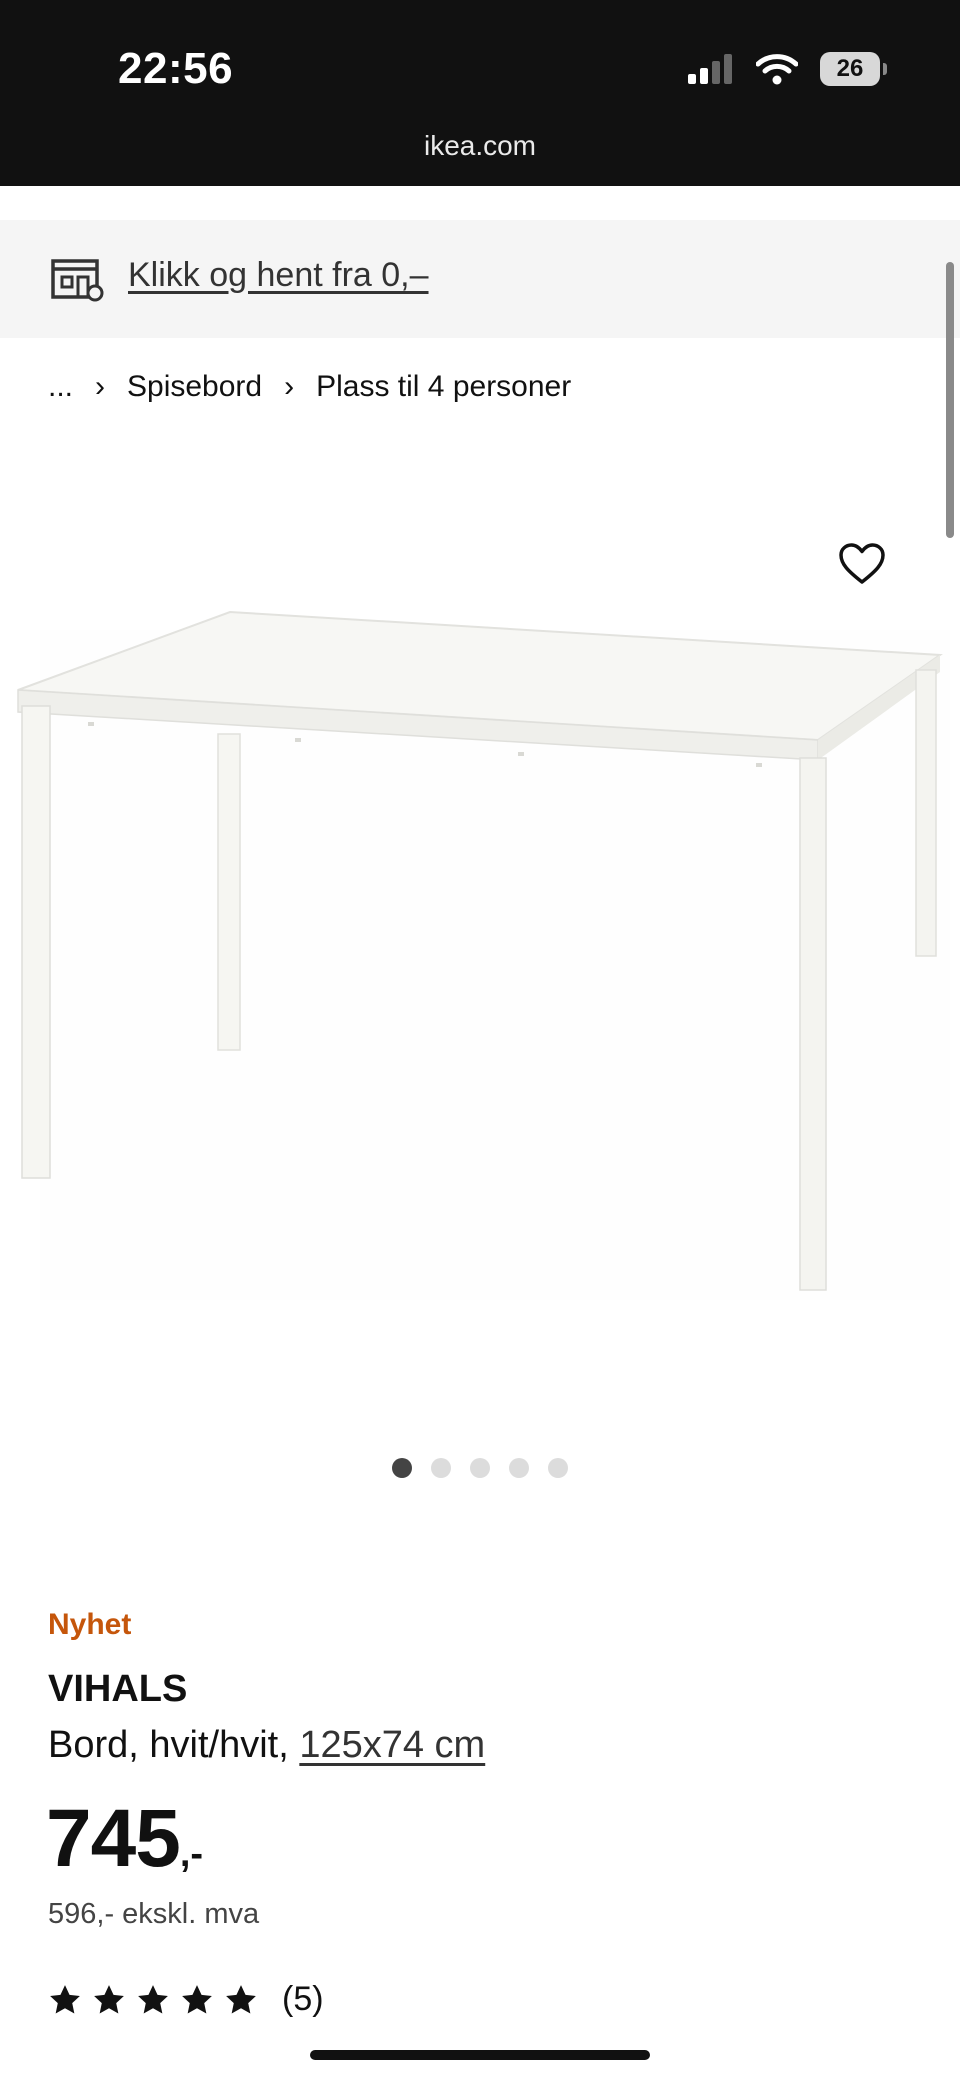 This screenshot has height=2081, width=960. Describe the element at coordinates (174, 1745) in the screenshot. I see `product-description-text: Bord, hvit/hvit,` at that location.